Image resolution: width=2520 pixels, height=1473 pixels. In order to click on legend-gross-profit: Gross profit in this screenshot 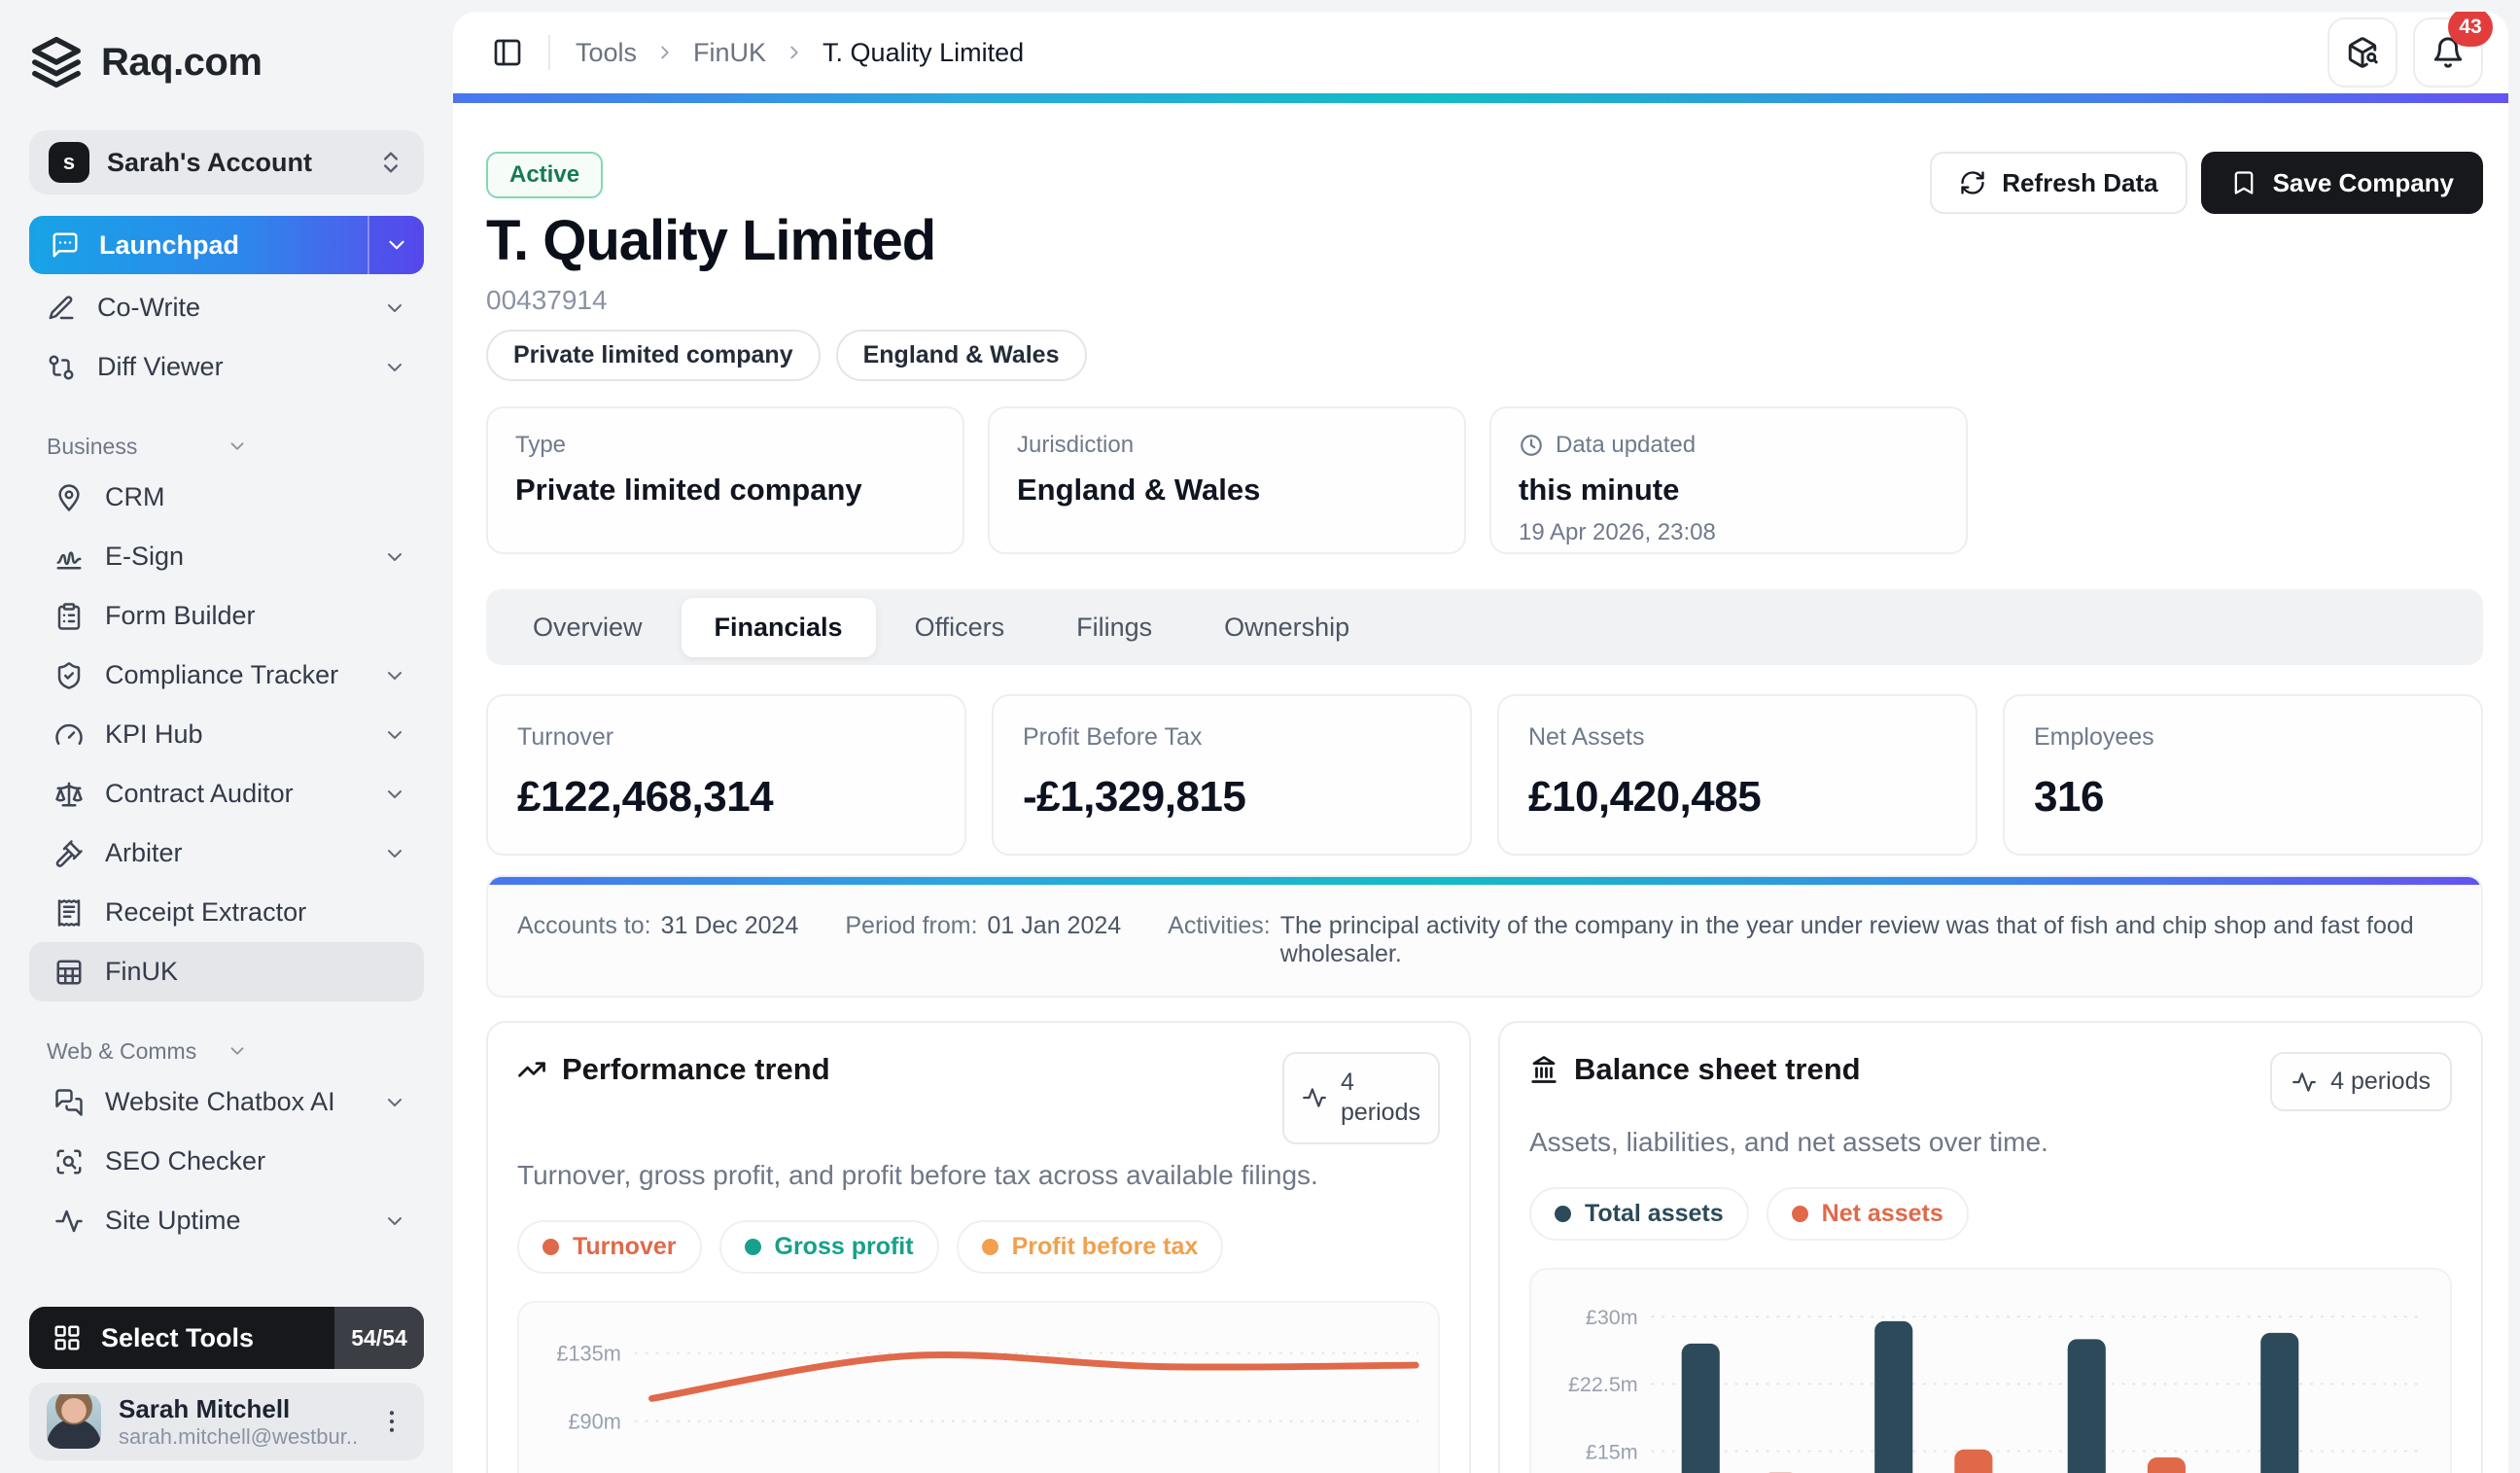, I will do `click(828, 1246)`.